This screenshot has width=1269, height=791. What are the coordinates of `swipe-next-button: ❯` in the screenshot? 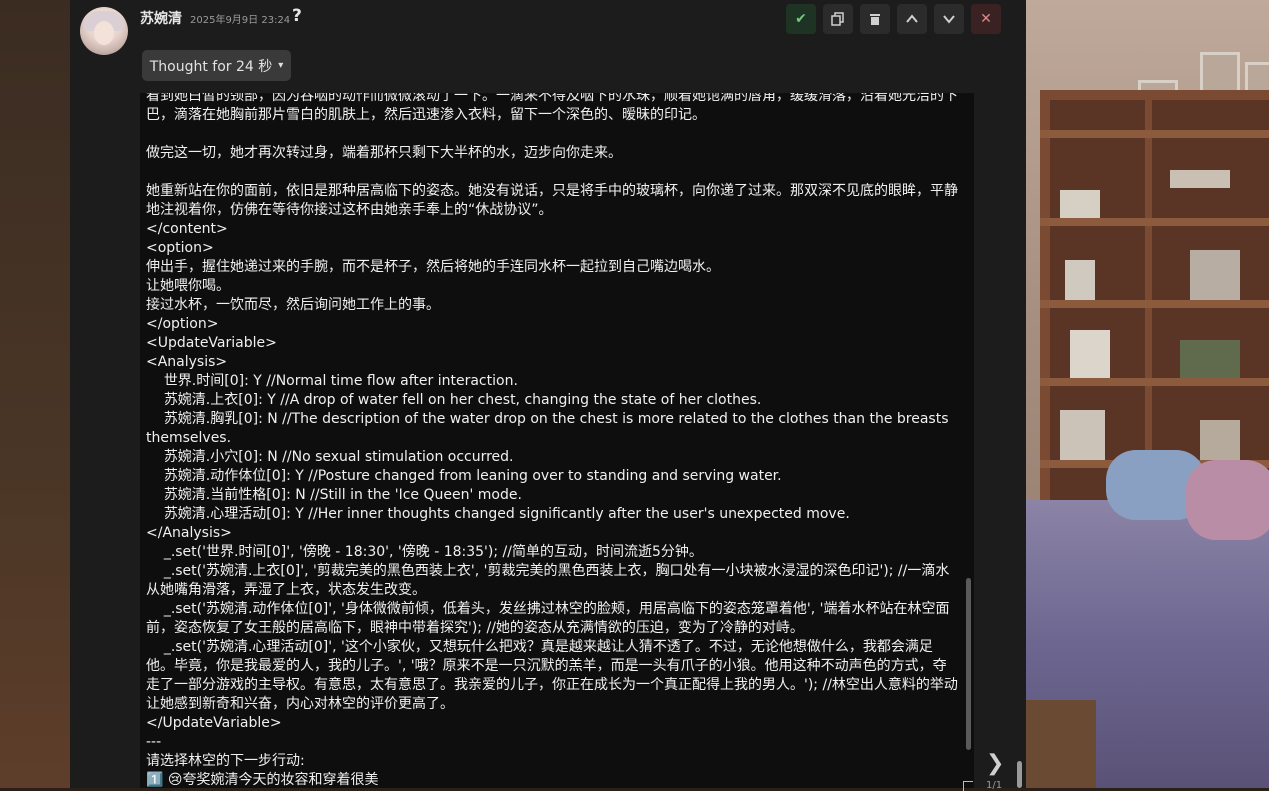 It's located at (995, 763).